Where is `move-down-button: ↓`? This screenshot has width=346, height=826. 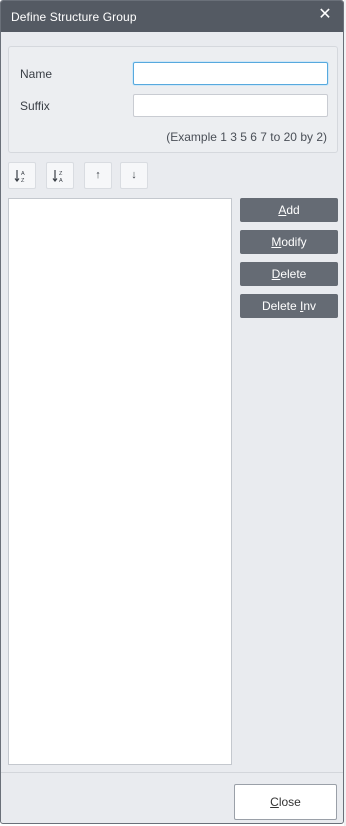
move-down-button: ↓ is located at coordinates (134, 175).